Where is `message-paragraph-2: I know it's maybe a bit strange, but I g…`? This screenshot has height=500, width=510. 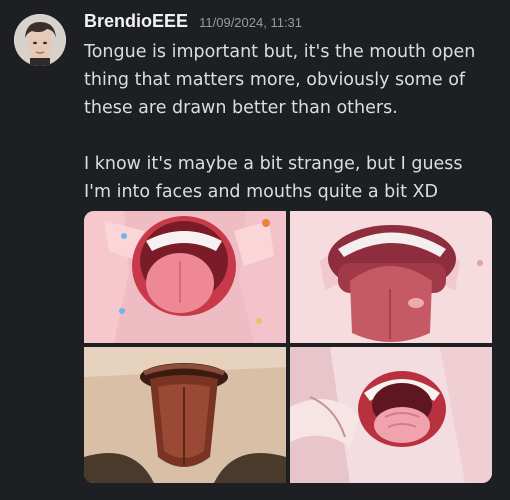
message-paragraph-2: I know it's maybe a bit strange, but I g… is located at coordinates (273, 178).